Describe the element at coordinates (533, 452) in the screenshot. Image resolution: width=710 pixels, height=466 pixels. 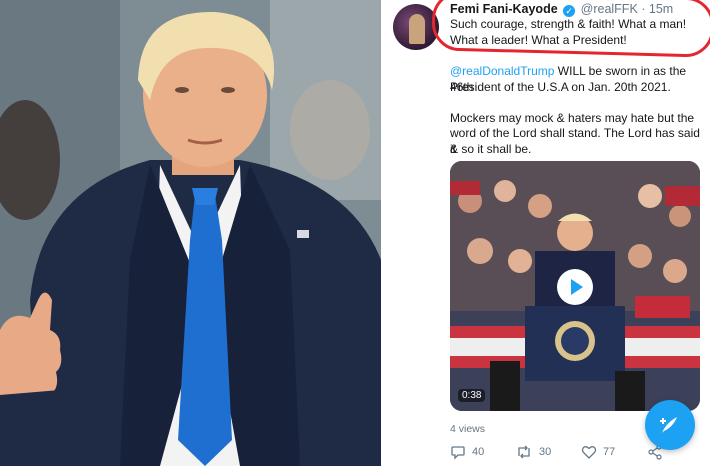
I see `retweet-button: 30` at that location.